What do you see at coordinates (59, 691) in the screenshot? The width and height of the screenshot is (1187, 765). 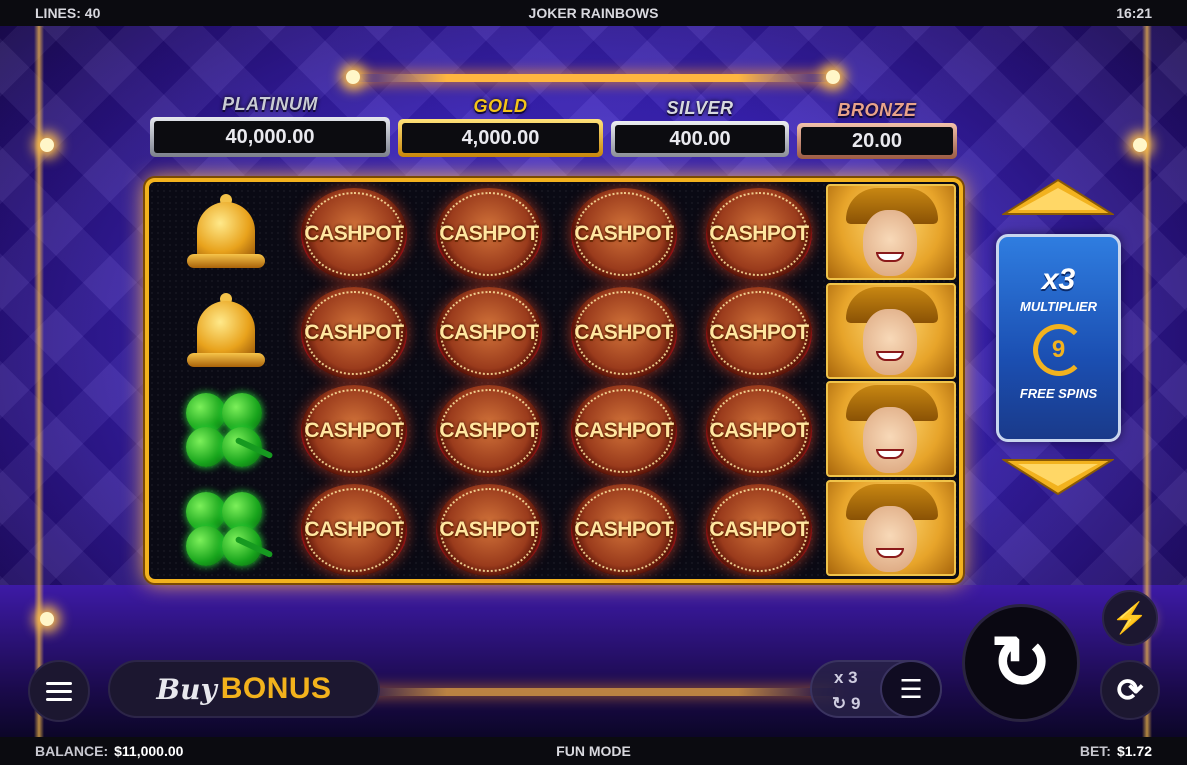 I see `hamburger-menu-icon` at bounding box center [59, 691].